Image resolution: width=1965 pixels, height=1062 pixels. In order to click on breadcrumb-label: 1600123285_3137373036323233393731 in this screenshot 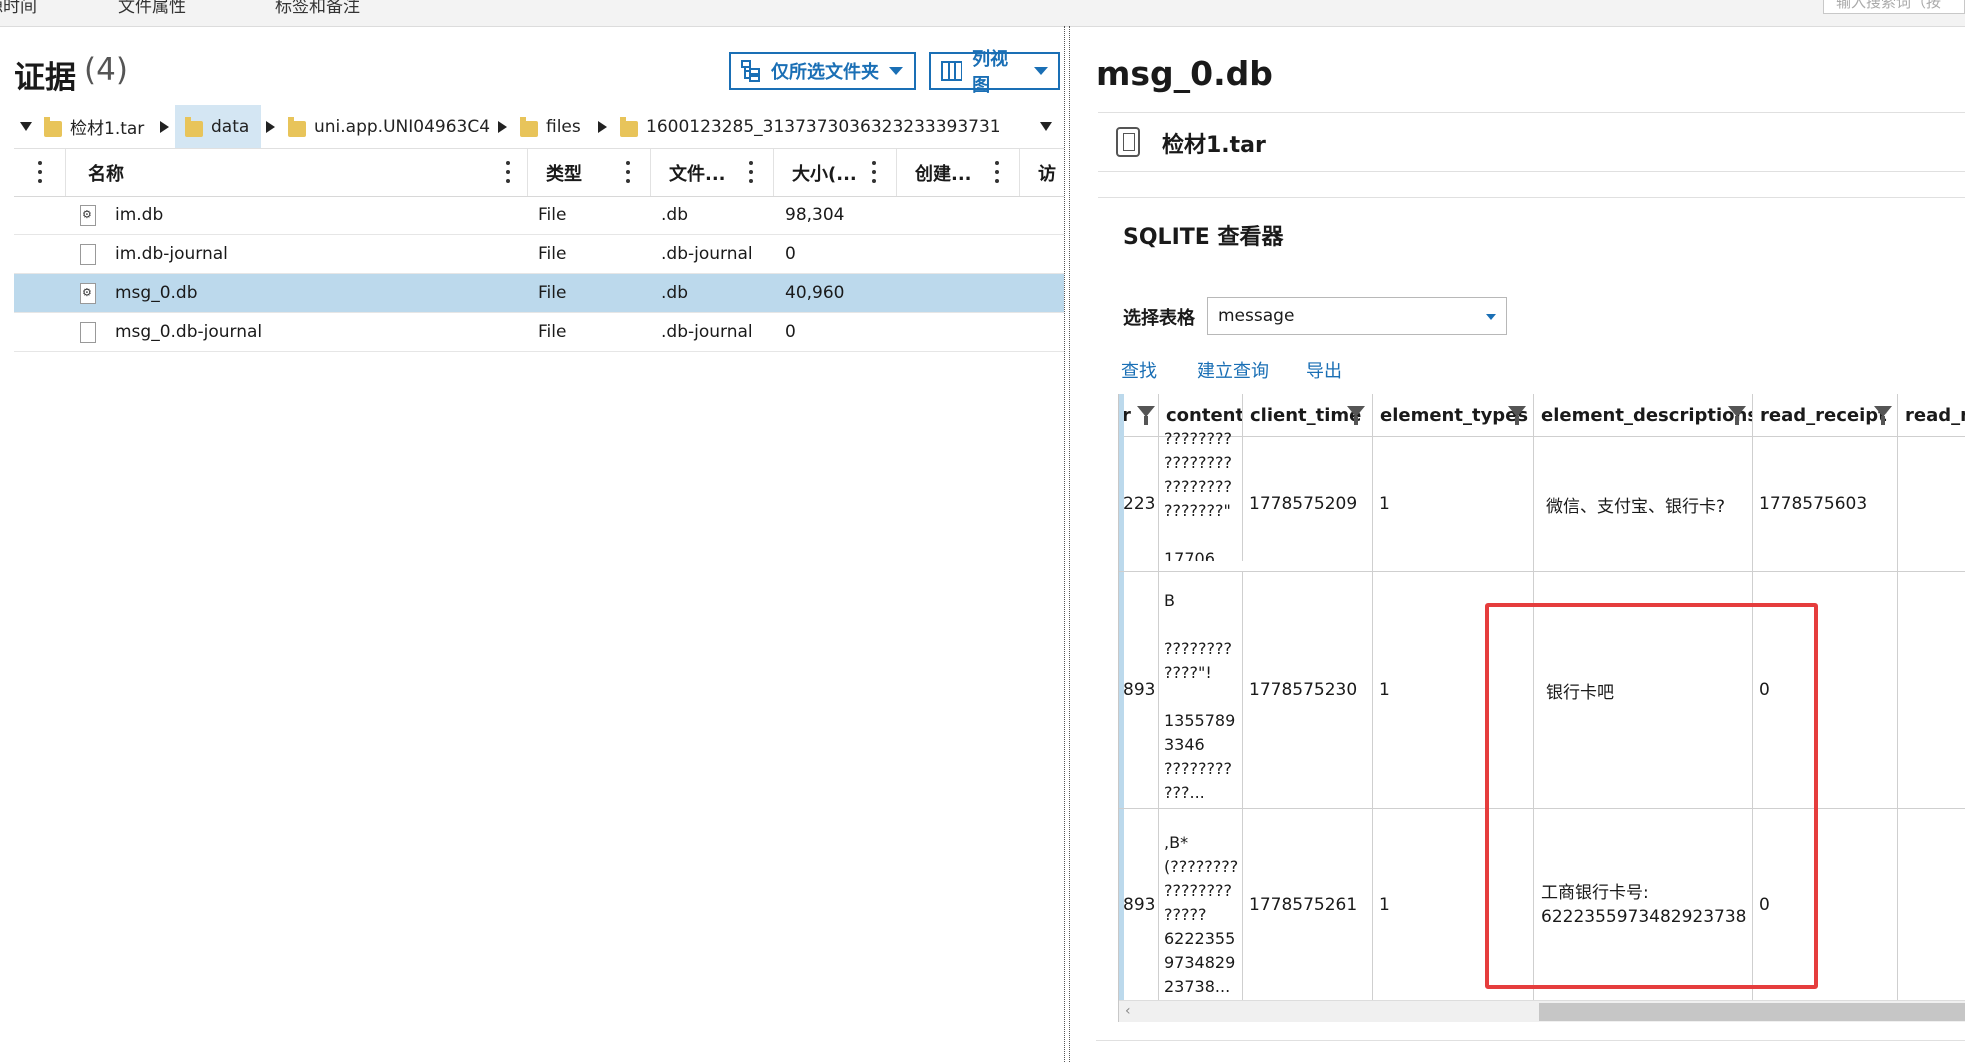, I will do `click(823, 126)`.